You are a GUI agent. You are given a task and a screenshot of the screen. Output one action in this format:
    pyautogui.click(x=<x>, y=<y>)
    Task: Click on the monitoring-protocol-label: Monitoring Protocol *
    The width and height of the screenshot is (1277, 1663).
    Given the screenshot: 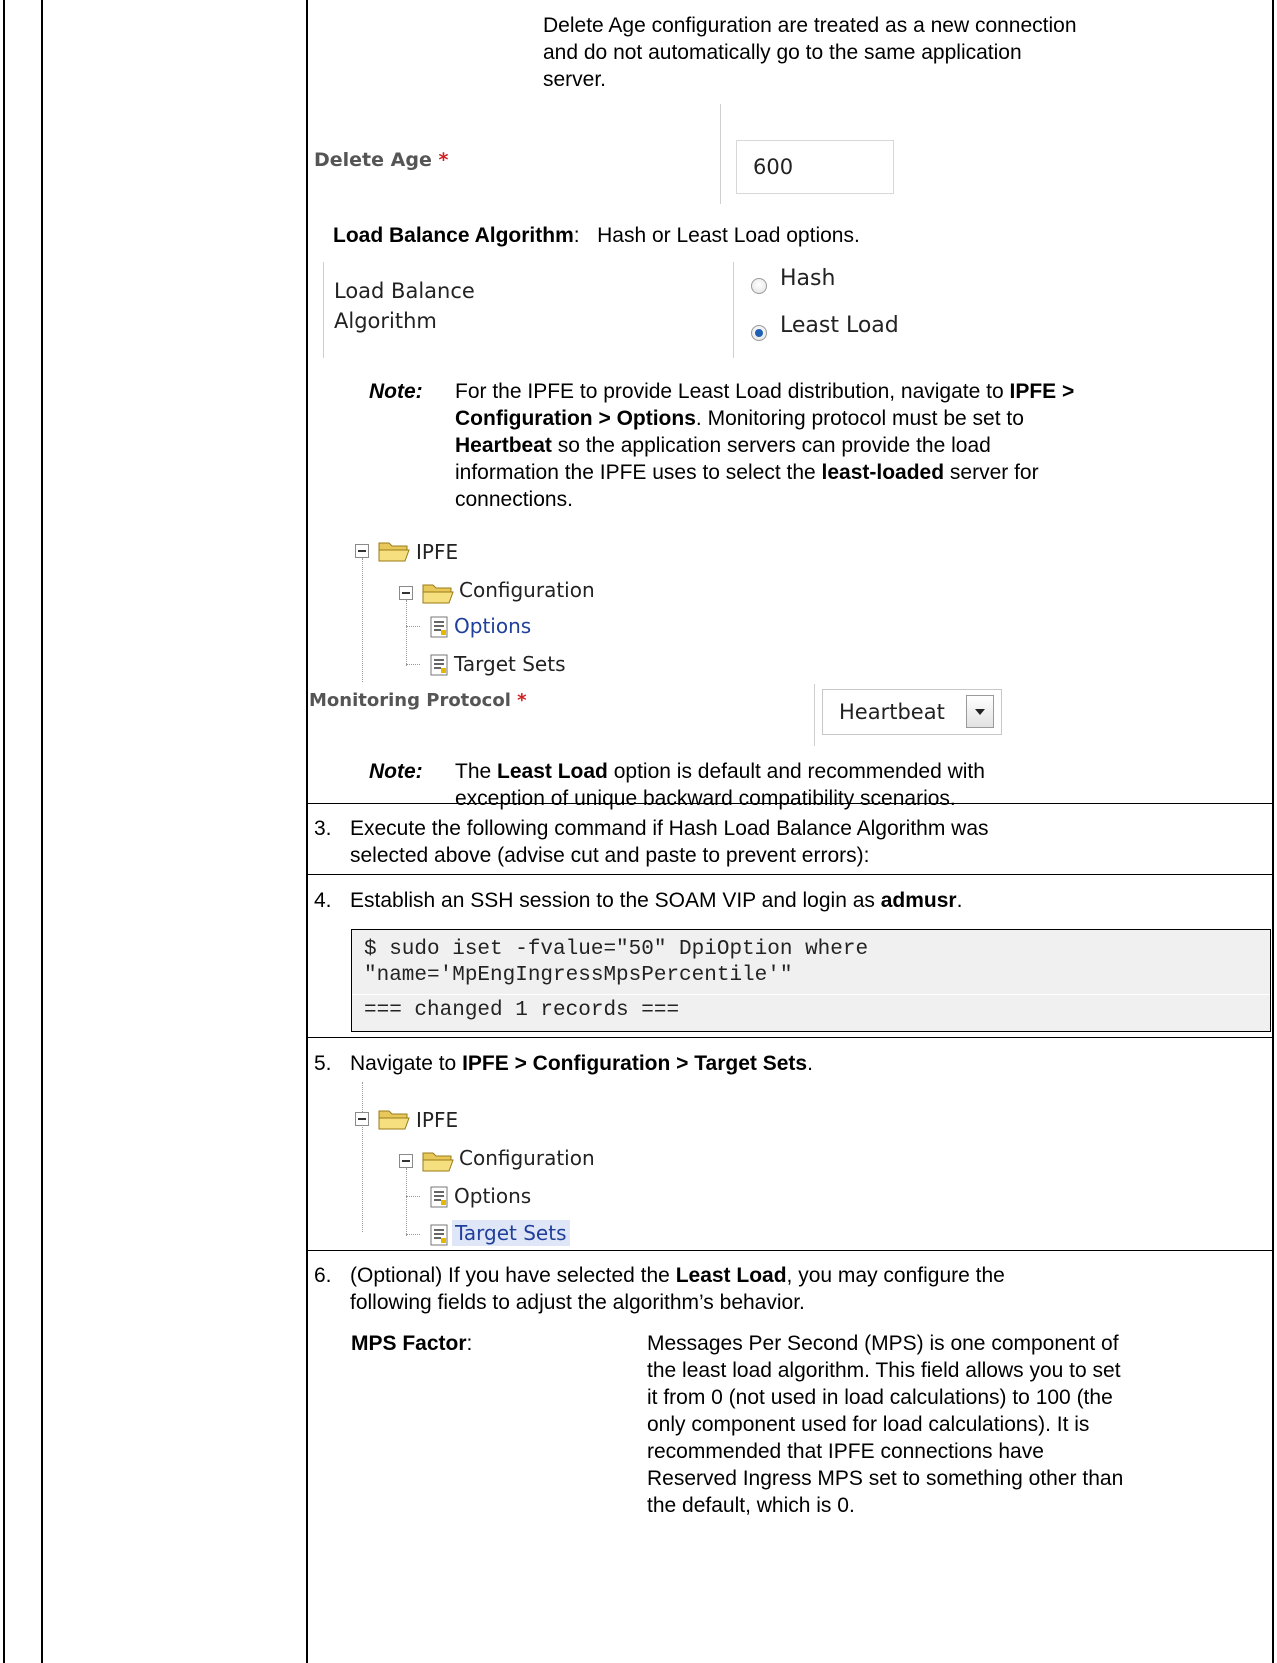 What is the action you would take?
    pyautogui.click(x=418, y=700)
    